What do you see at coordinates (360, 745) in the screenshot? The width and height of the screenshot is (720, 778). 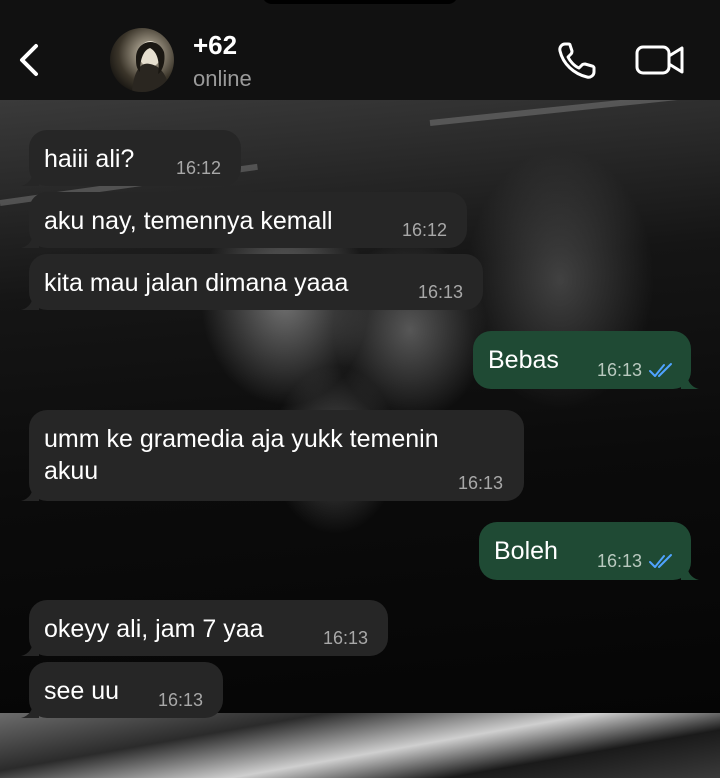 I see `background-strip` at bounding box center [360, 745].